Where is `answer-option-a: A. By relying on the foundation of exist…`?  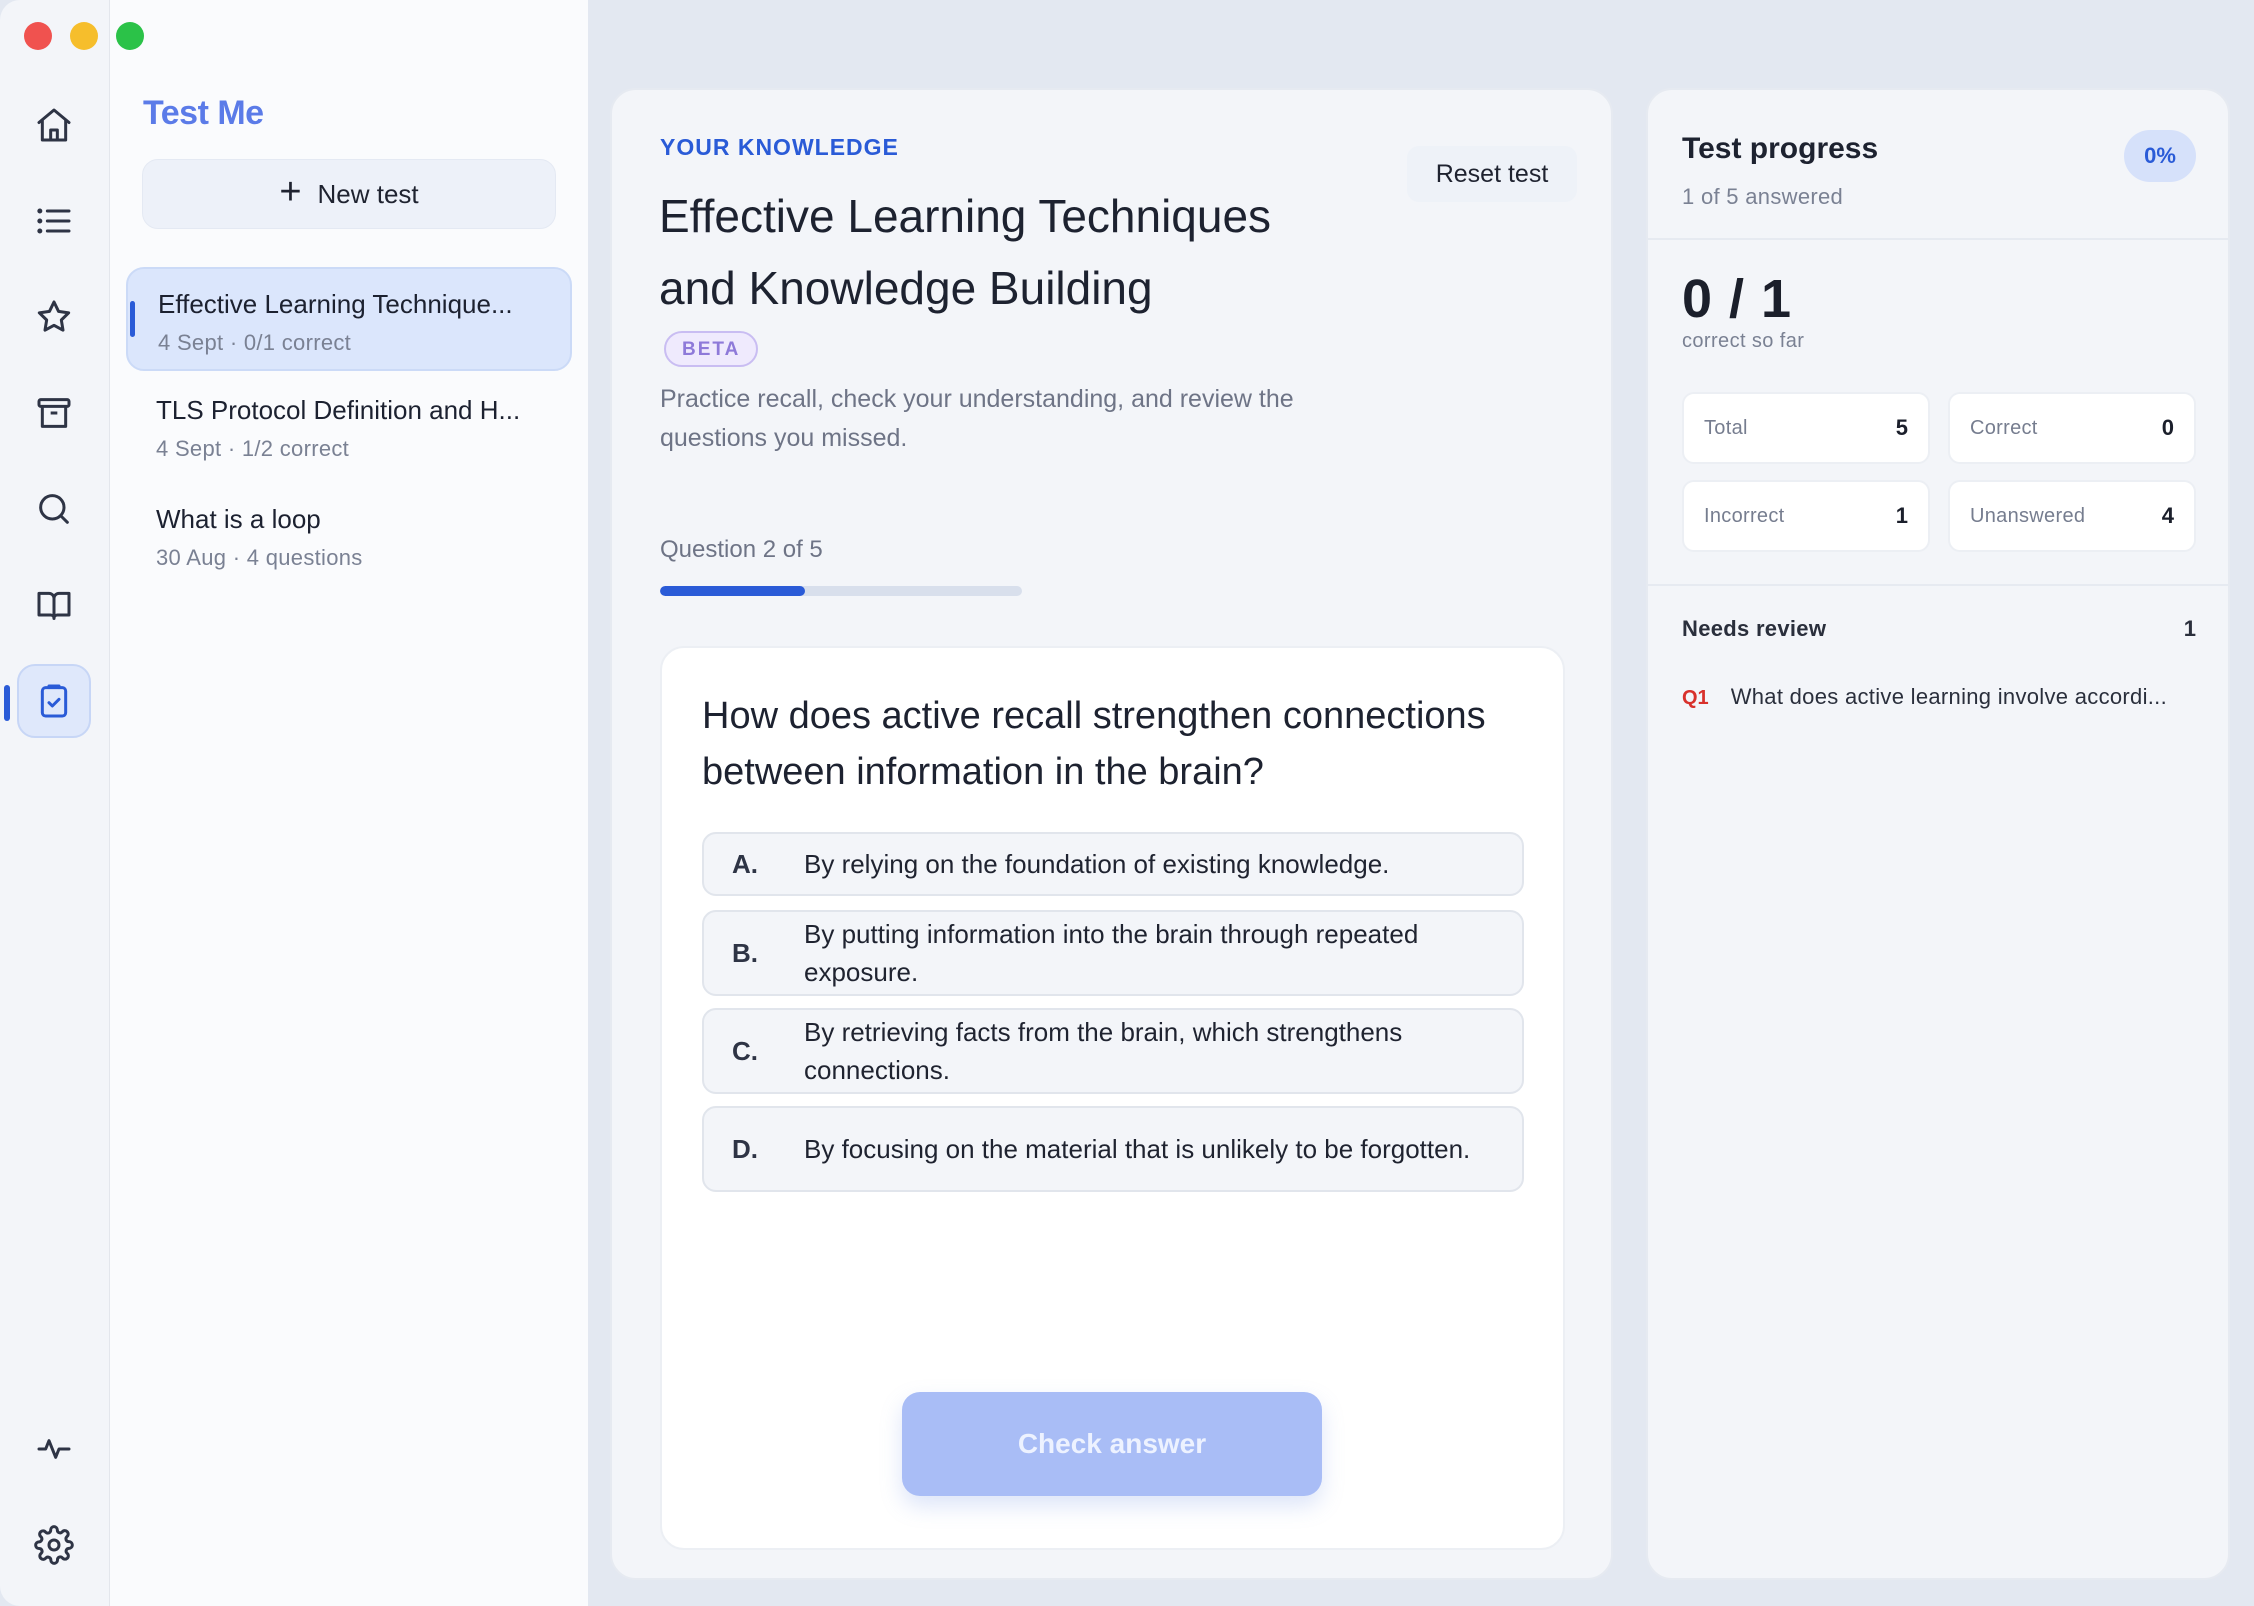
answer-option-a: A. By relying on the foundation of exist… is located at coordinates (1113, 864).